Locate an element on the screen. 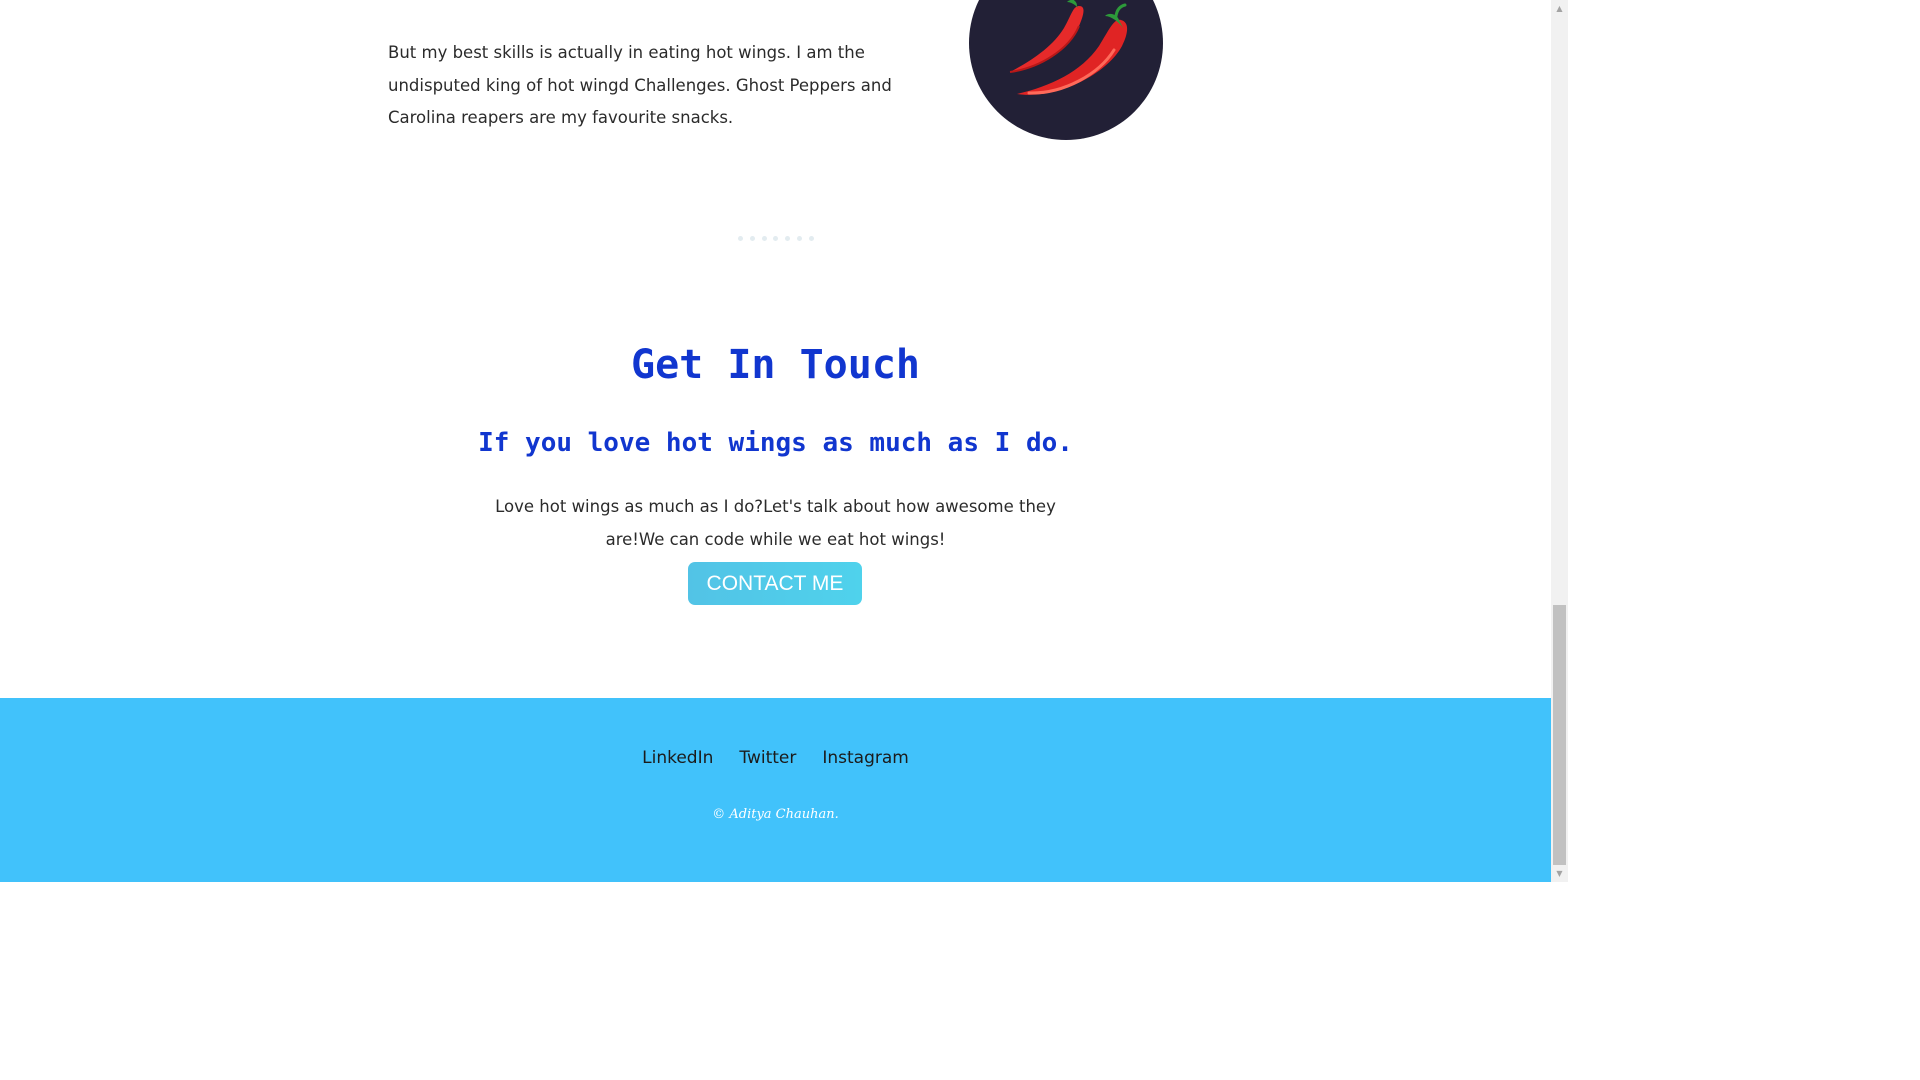  copyright-text: © Aditya Chauhan. is located at coordinates (775, 814).